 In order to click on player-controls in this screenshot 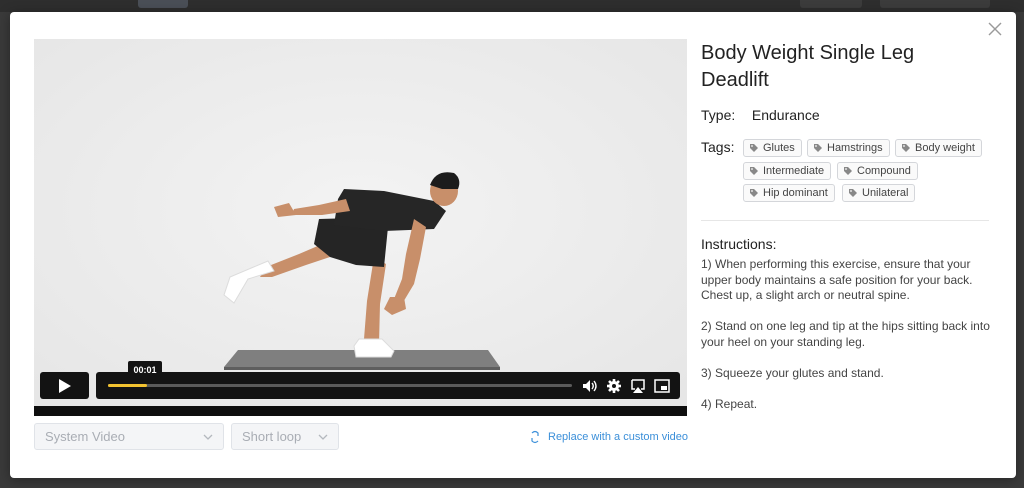, I will do `click(388, 385)`.